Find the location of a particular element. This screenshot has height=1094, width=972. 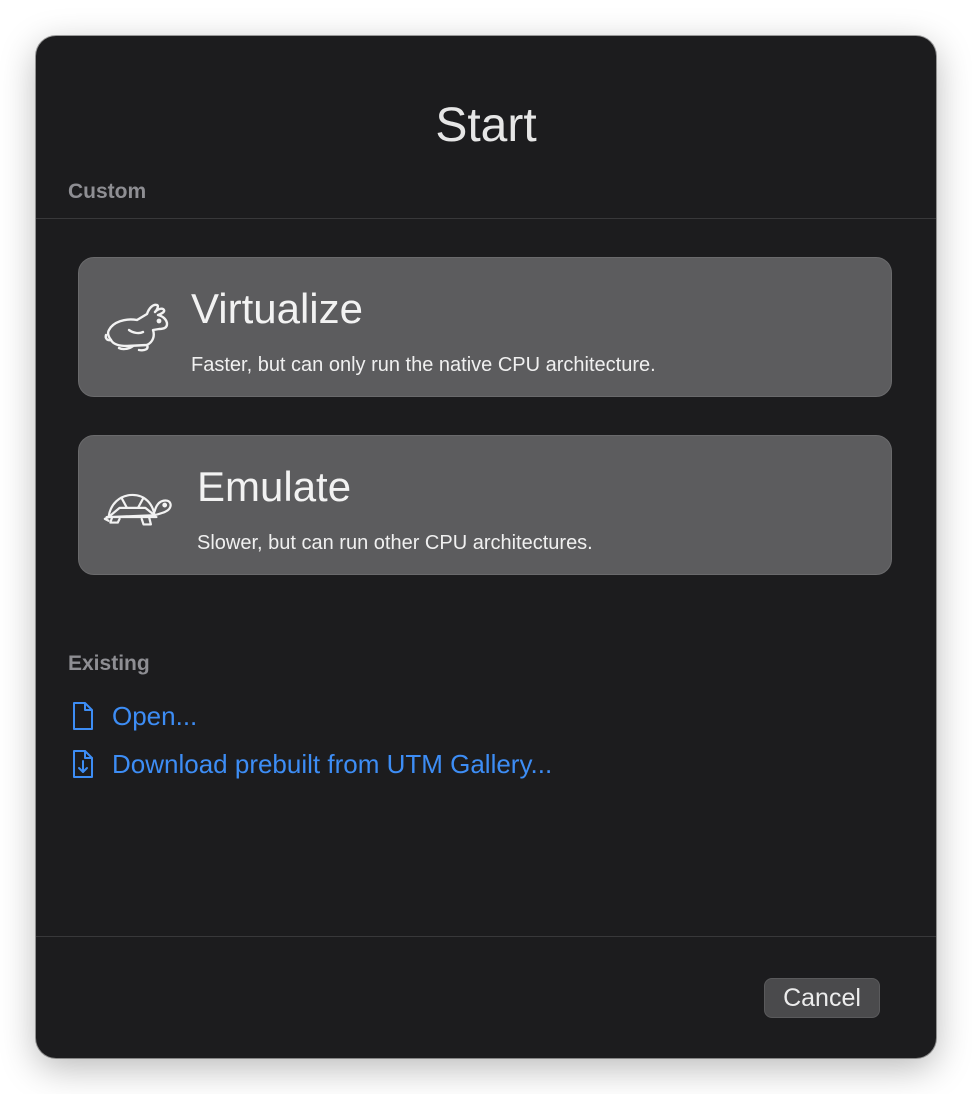

document-icon is located at coordinates (83, 716).